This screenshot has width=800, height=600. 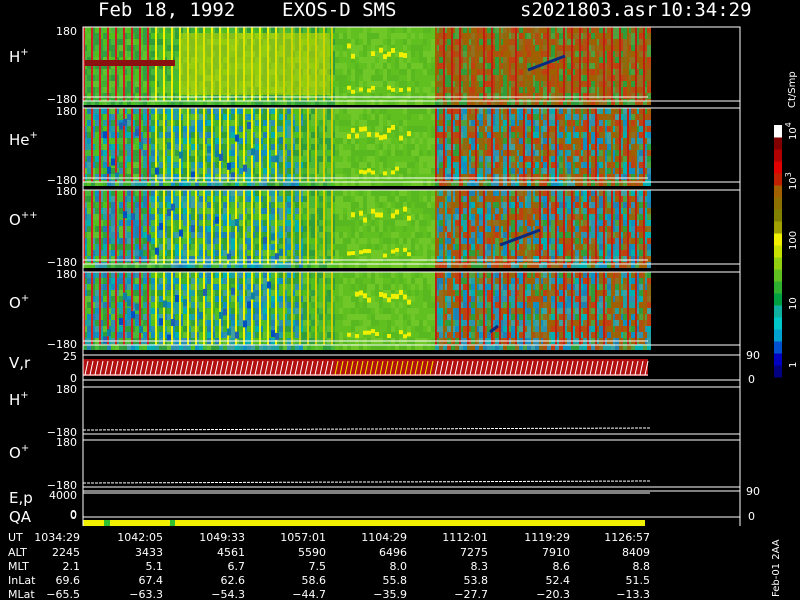 I want to click on colorbar-tick: 104, so click(x=791, y=131).